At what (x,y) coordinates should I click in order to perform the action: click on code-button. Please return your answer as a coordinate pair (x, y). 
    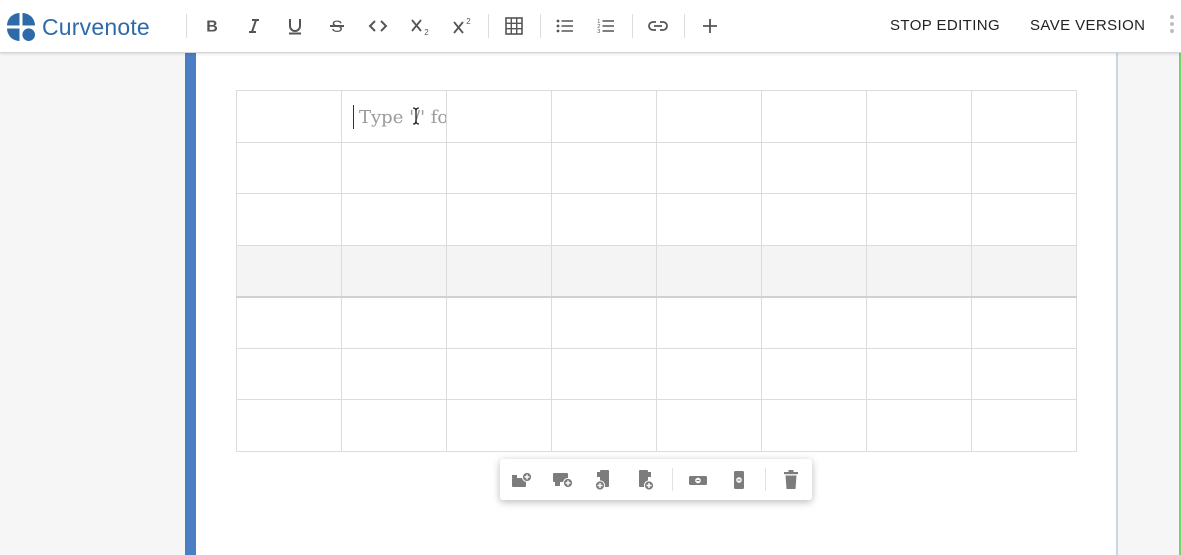
    Looking at the image, I should click on (378, 26).